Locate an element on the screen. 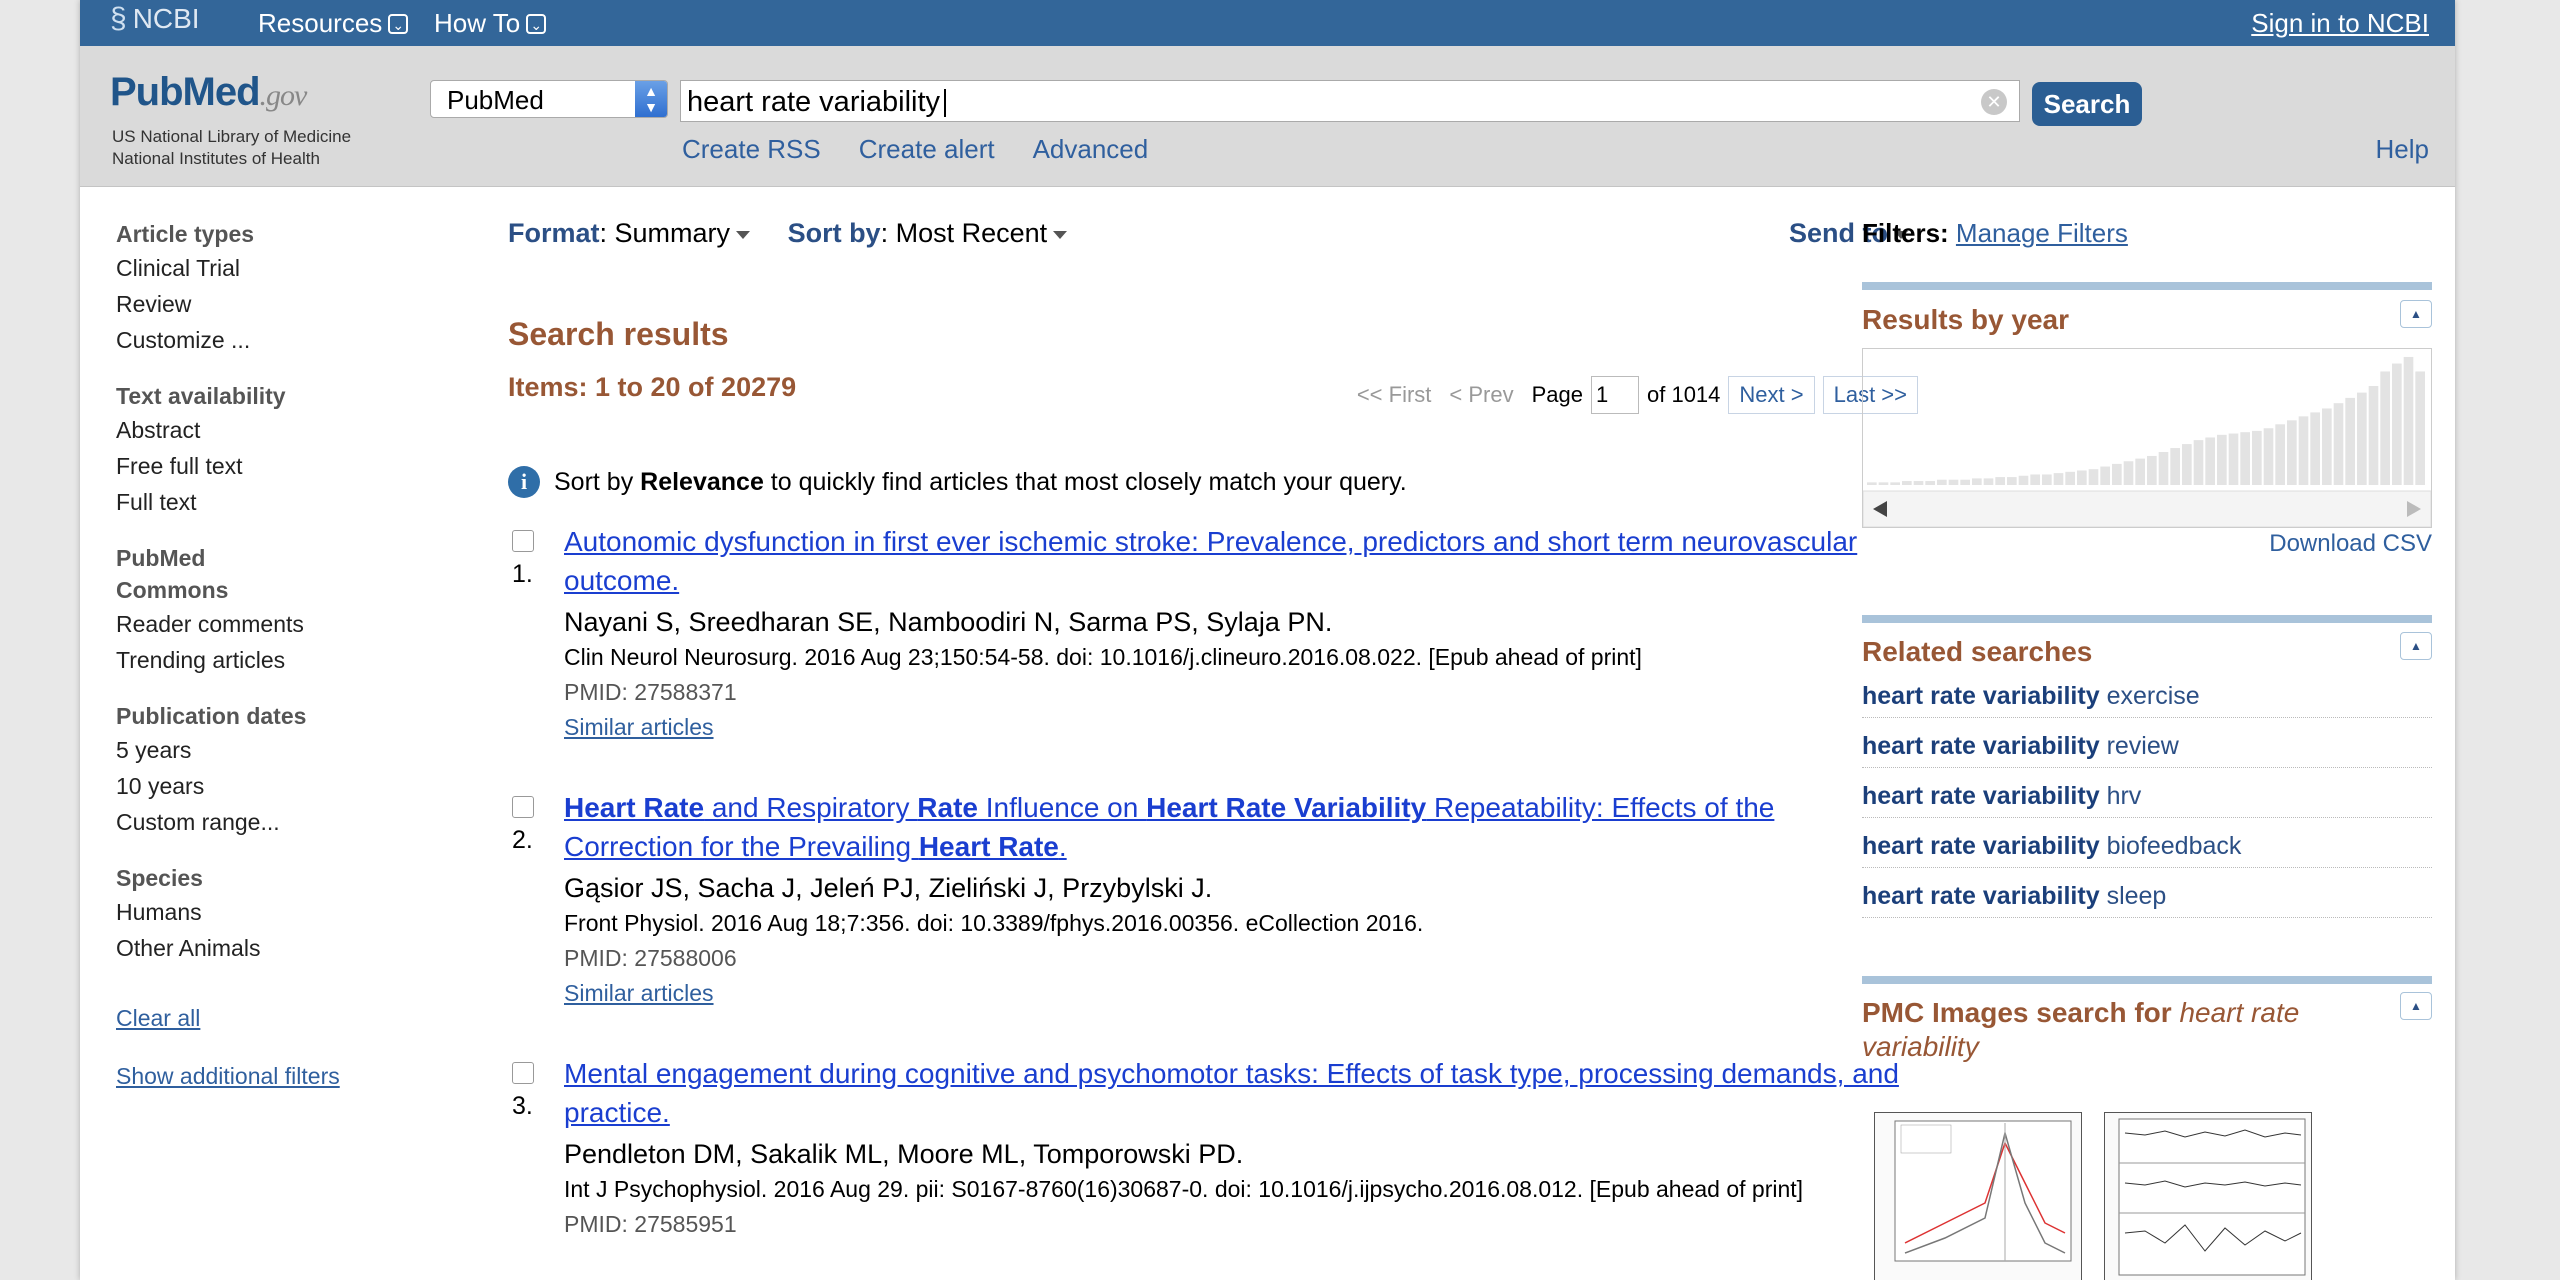 The height and width of the screenshot is (1280, 2560). filter-reader-comments: Reader comments is located at coordinates (266, 624).